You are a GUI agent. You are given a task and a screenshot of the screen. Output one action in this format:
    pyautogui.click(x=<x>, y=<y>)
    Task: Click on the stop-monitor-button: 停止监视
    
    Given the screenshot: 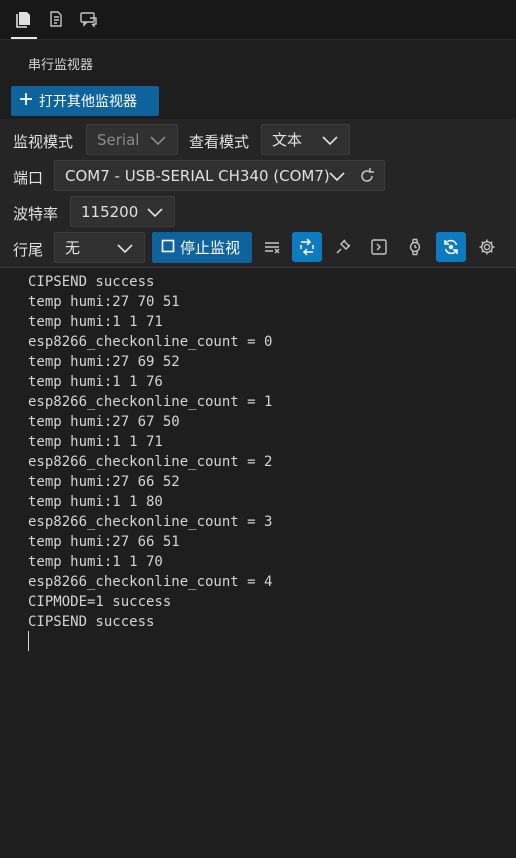 What is the action you would take?
    pyautogui.click(x=202, y=247)
    